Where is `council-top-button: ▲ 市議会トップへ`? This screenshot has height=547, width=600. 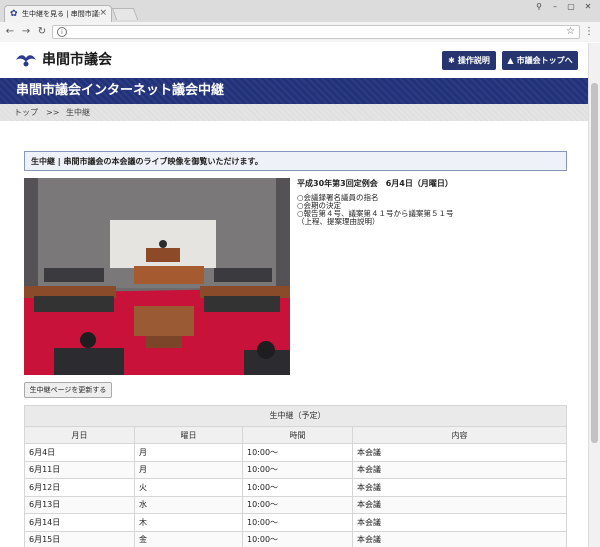 council-top-button: ▲ 市議会トップへ is located at coordinates (540, 60).